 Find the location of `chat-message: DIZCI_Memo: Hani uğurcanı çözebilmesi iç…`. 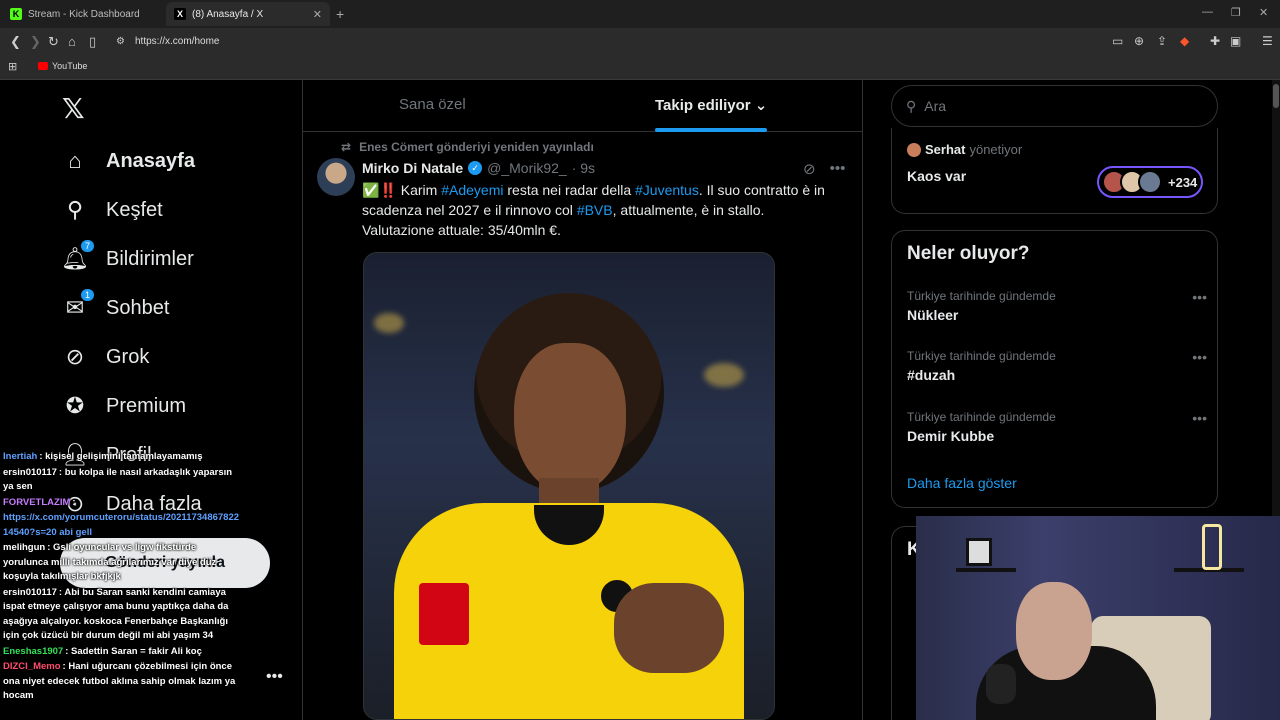

chat-message: DIZCI_Memo: Hani uğurcanı çözebilmesi iç… is located at coordinates (121, 682).